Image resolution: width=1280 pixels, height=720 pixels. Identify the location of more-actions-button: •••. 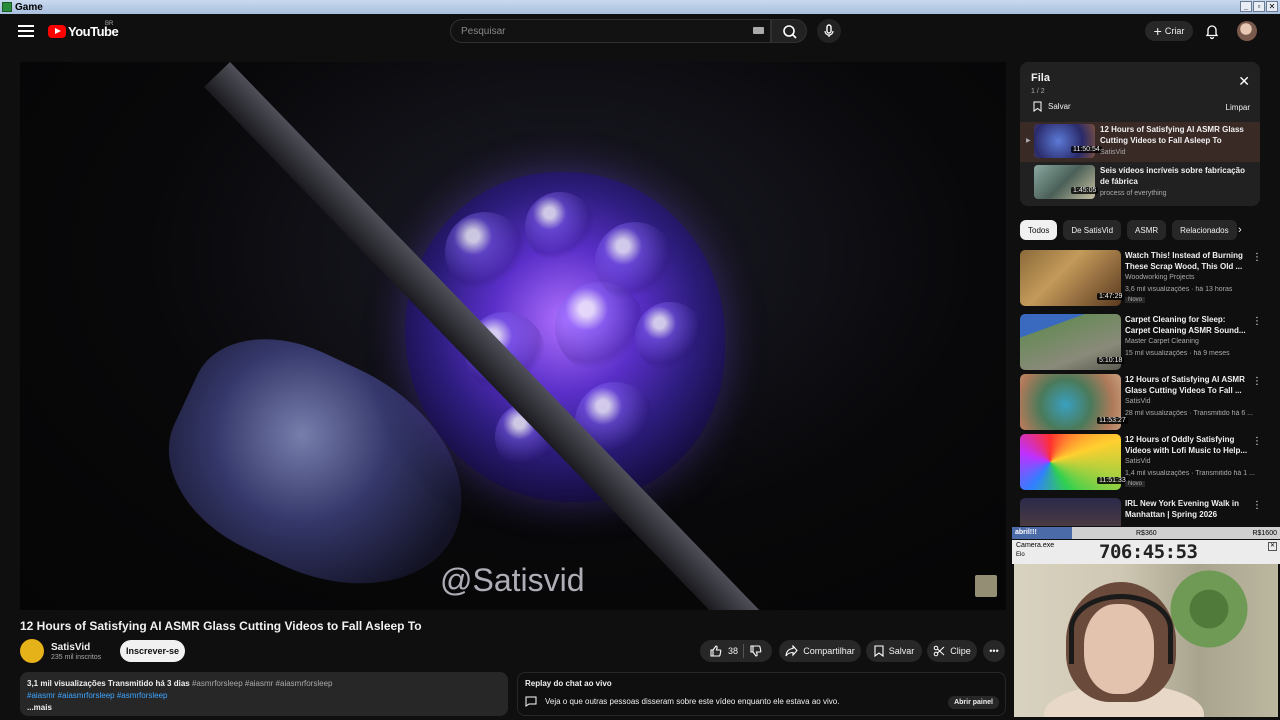
(994, 651).